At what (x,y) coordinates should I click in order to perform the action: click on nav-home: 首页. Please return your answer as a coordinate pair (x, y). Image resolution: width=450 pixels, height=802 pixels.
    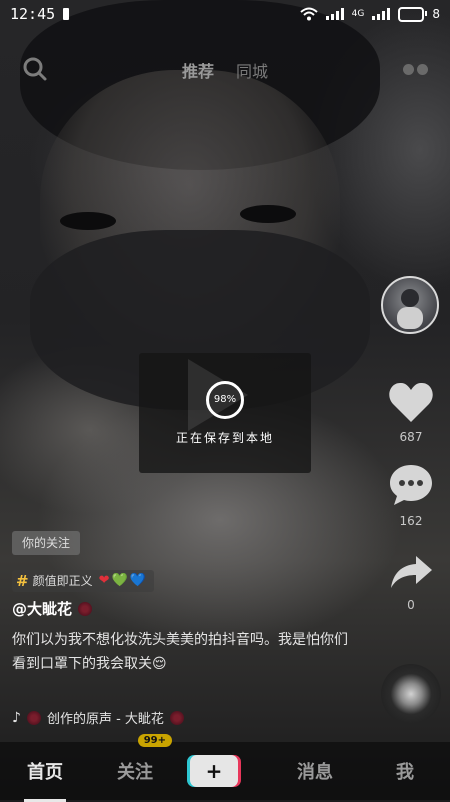
    Looking at the image, I should click on (45, 780).